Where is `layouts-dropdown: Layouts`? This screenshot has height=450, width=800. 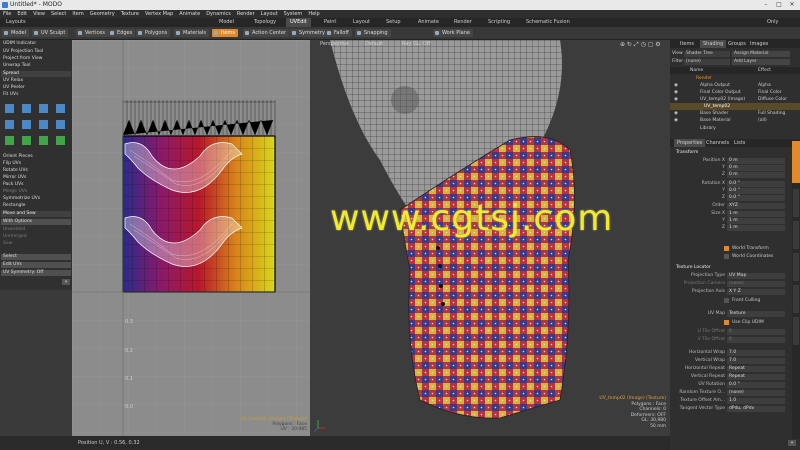 layouts-dropdown: Layouts is located at coordinates (16, 22).